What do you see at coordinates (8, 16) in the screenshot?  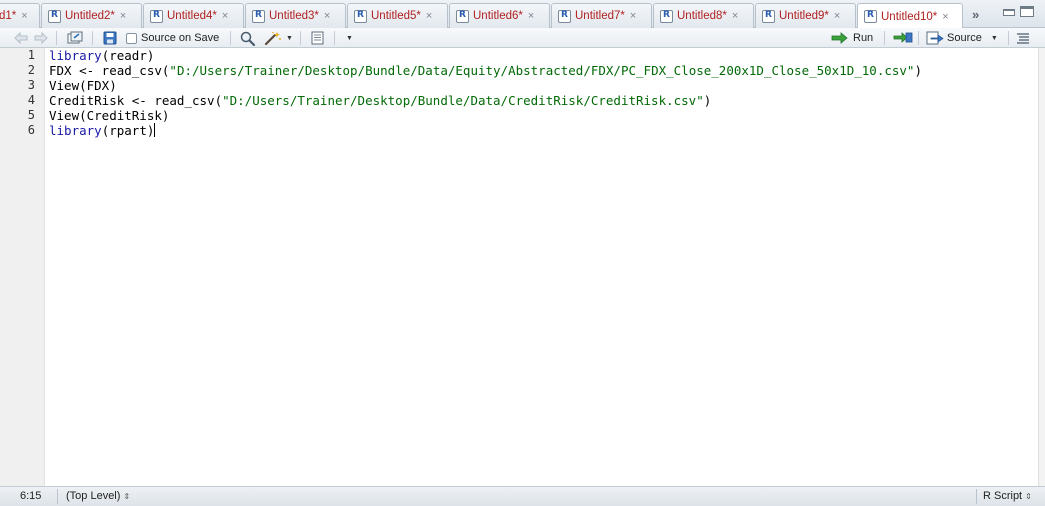 I see `tab-label: d1*` at bounding box center [8, 16].